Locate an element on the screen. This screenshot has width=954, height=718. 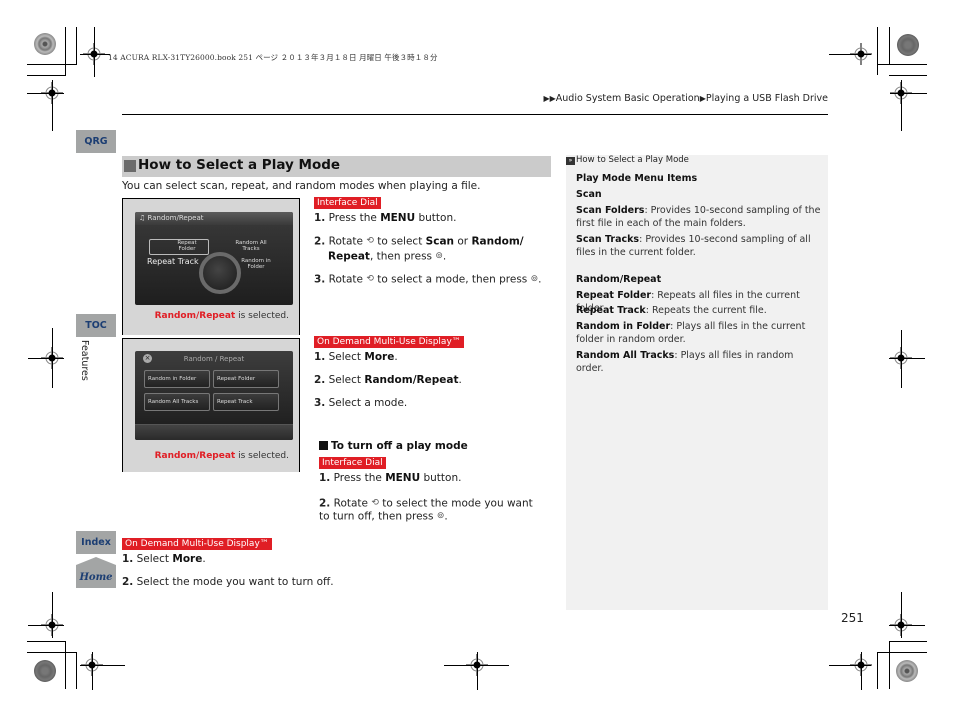
step: to turn off, then press ⊚. is located at coordinates (383, 517).